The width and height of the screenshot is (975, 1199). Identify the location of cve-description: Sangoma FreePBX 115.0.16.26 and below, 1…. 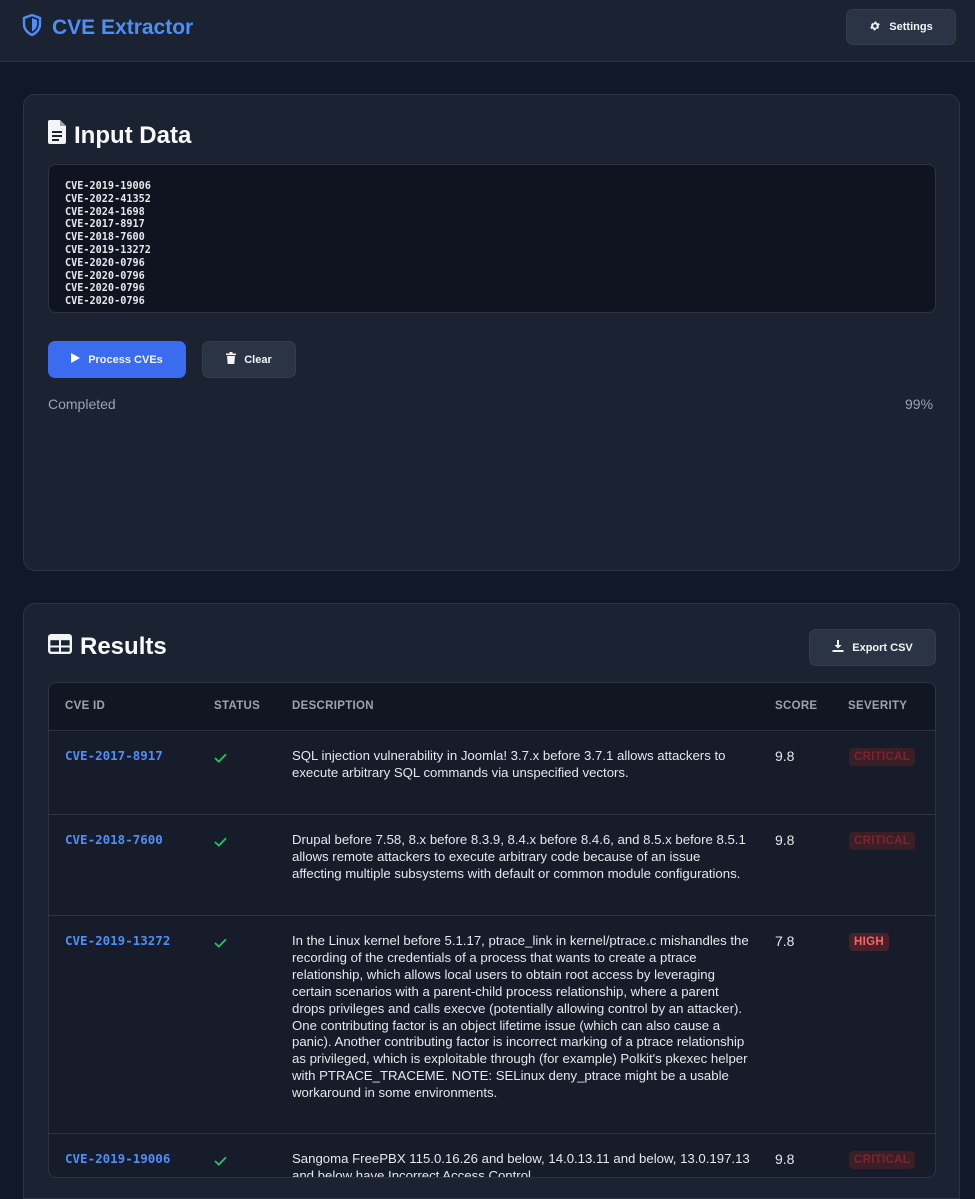
(521, 1164).